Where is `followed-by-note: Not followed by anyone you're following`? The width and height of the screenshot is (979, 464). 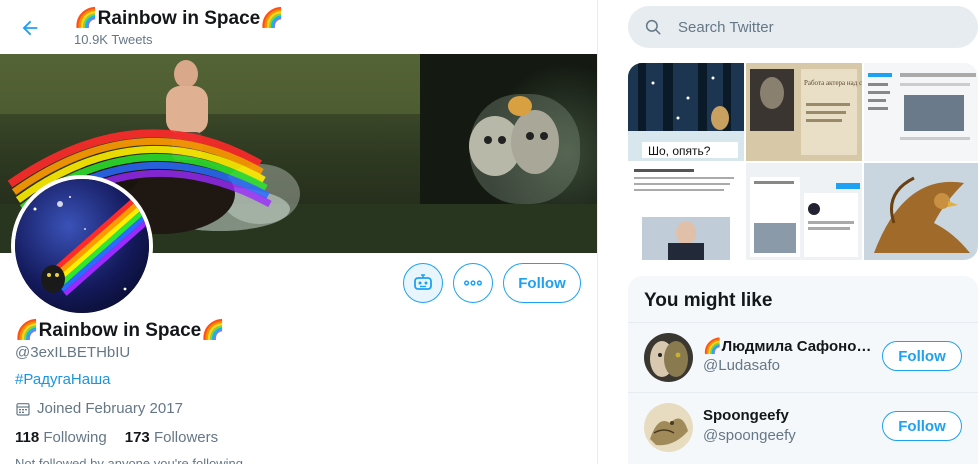
followed-by-note: Not followed by anyone you're following is located at coordinates (129, 460).